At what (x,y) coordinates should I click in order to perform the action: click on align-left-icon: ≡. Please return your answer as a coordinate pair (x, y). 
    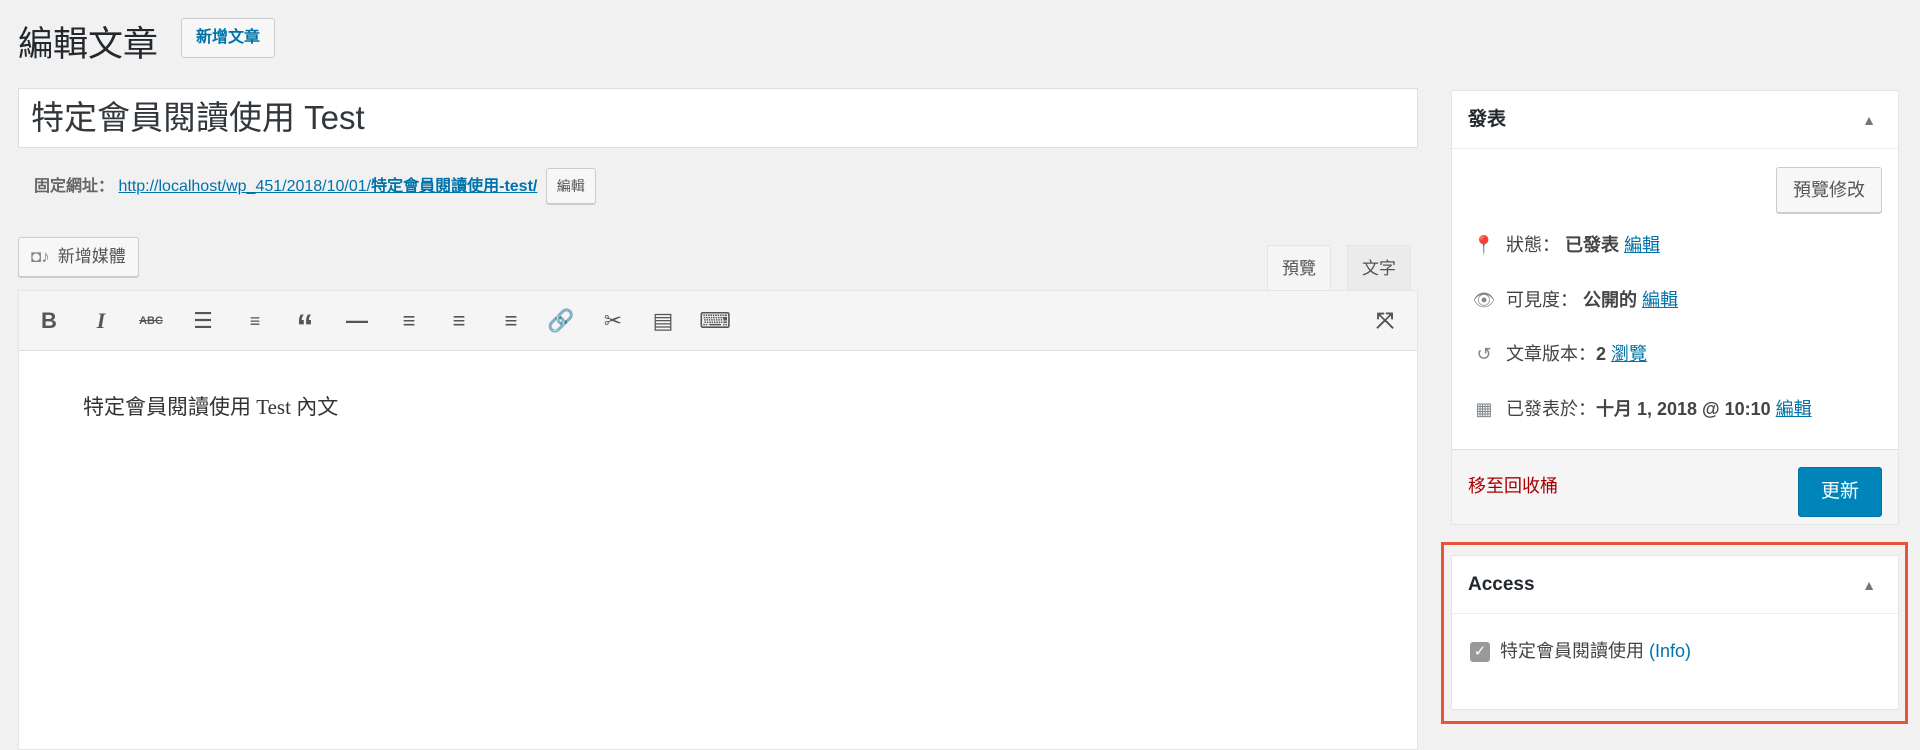
    Looking at the image, I should click on (409, 321).